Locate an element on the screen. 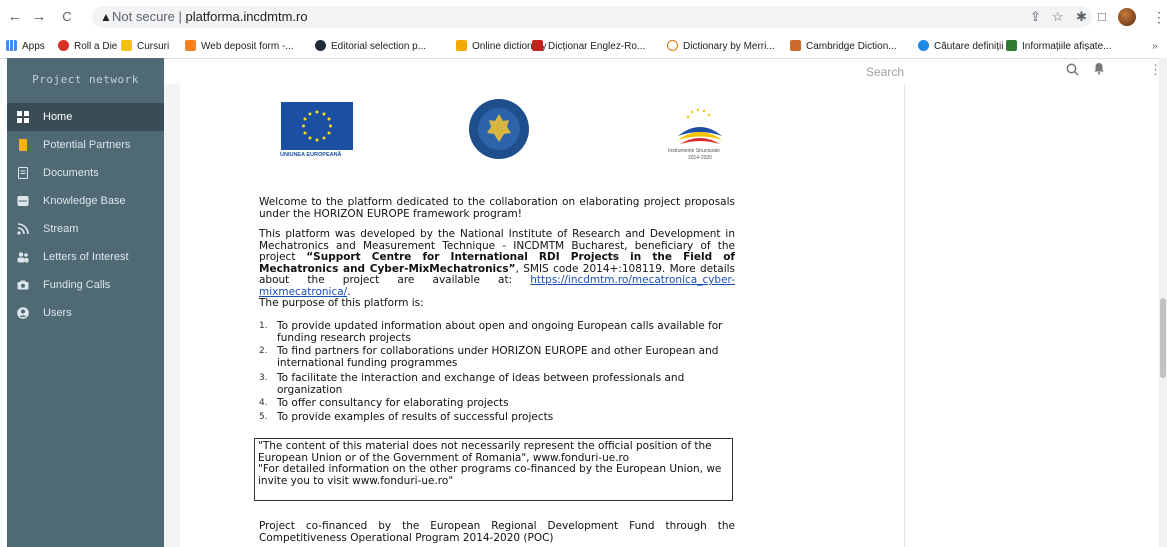  user-circle-icon is located at coordinates (23, 313).